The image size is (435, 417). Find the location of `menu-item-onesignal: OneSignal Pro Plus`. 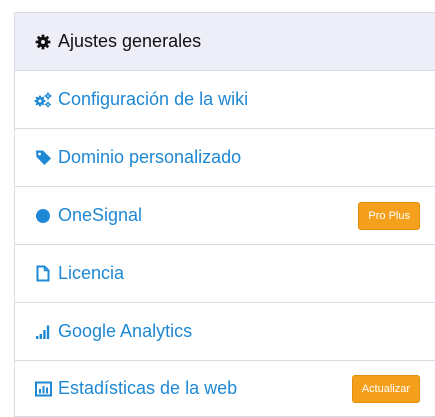

menu-item-onesignal: OneSignal Pro Plus is located at coordinates (225, 216).